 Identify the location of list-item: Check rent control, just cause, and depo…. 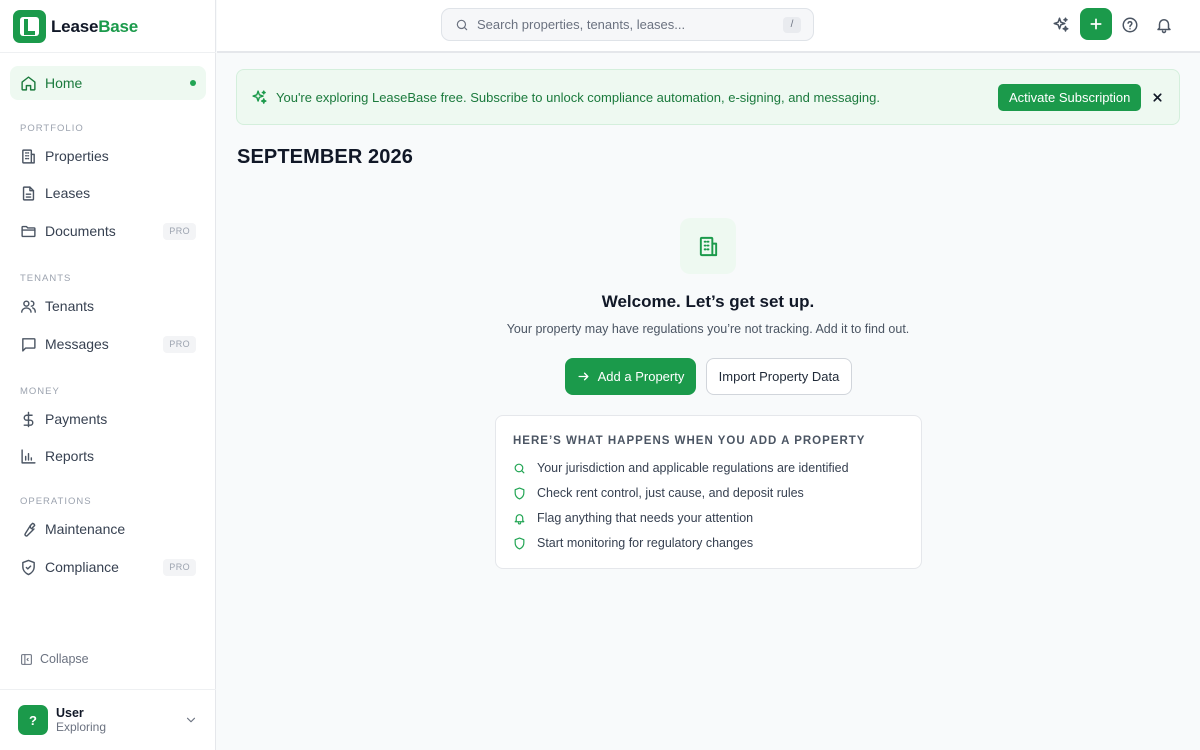
(658, 493).